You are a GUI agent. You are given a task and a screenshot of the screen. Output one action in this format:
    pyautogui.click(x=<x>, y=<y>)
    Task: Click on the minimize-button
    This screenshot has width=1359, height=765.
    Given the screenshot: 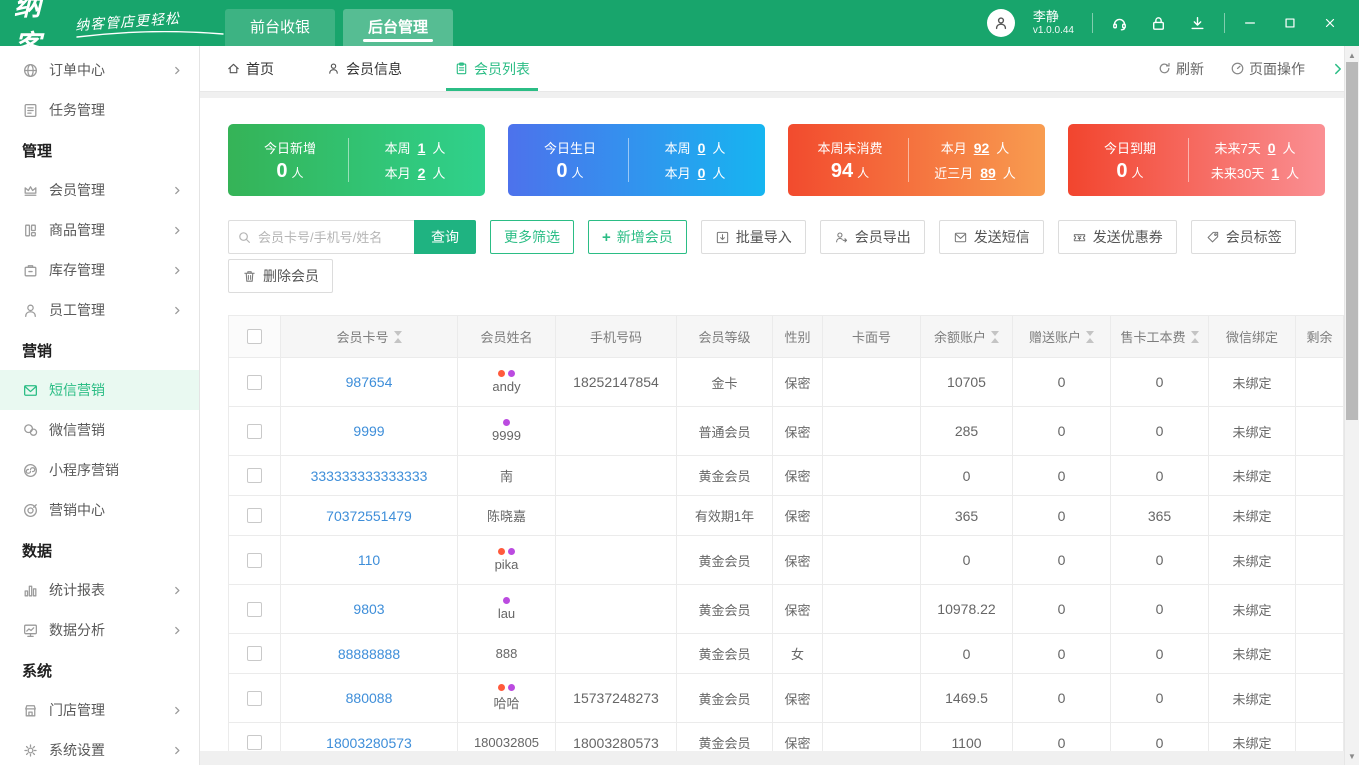 What is the action you would take?
    pyautogui.click(x=1250, y=23)
    